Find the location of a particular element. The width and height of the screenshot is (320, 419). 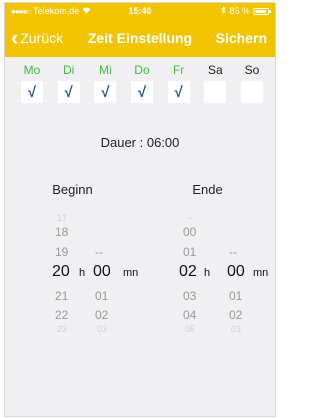

back-button: ‹ Zurück is located at coordinates (37, 38).